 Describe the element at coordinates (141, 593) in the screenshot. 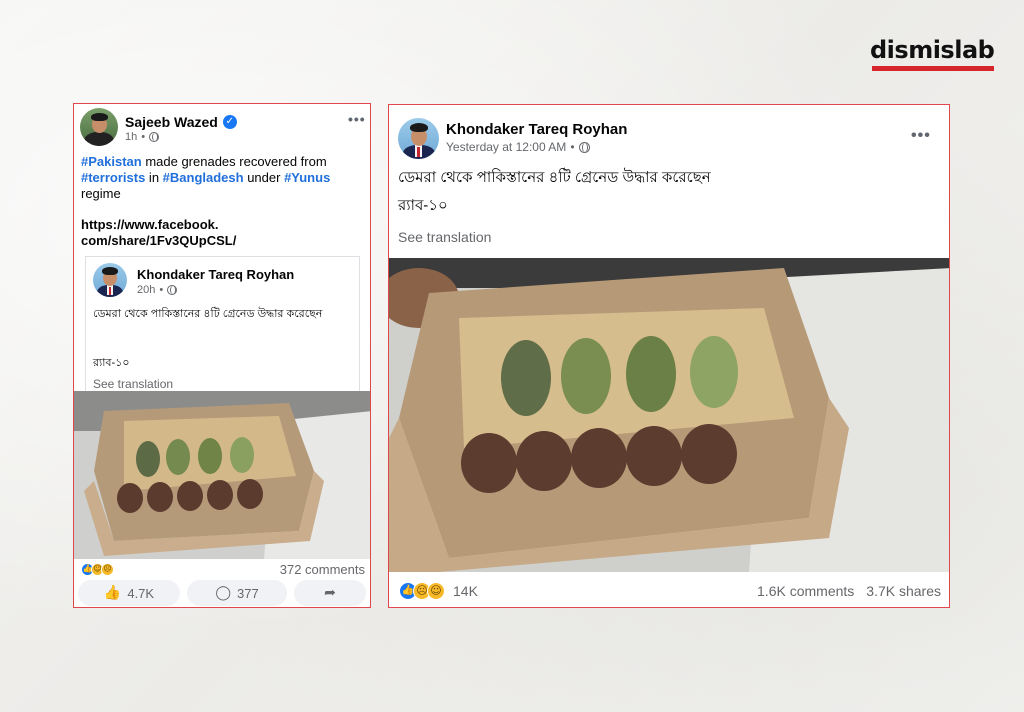

I see `like-count: 4.7K` at that location.